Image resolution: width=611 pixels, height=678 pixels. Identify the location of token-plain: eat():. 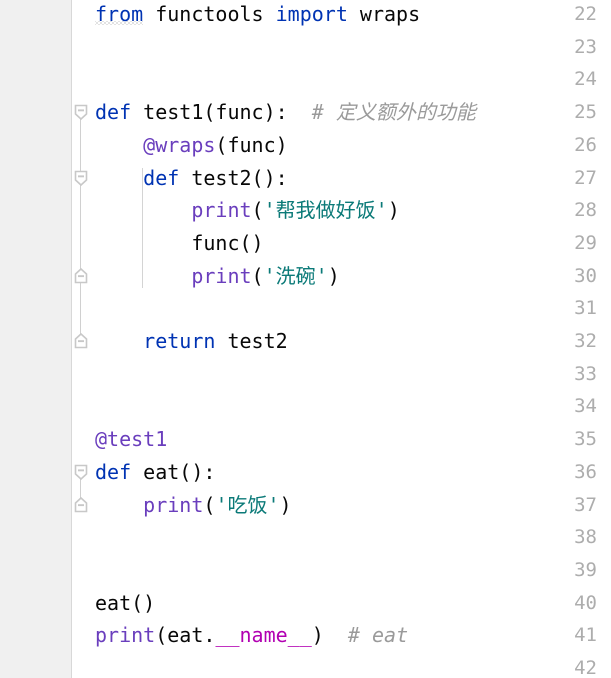
(173, 471).